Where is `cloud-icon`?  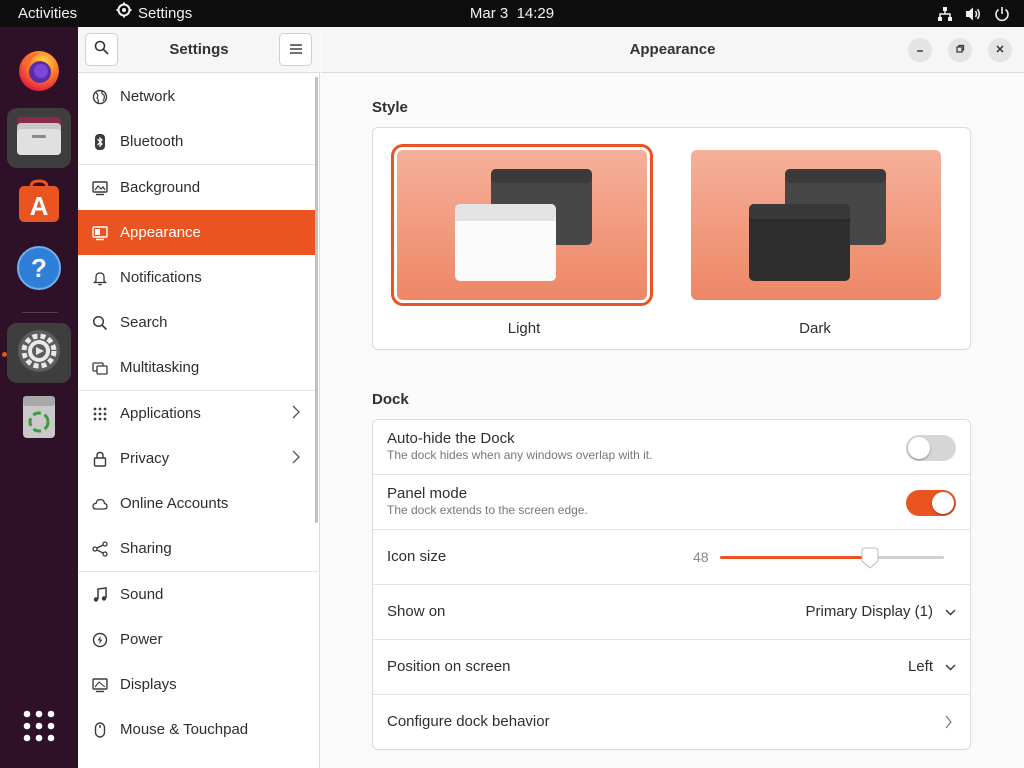
cloud-icon is located at coordinates (100, 504).